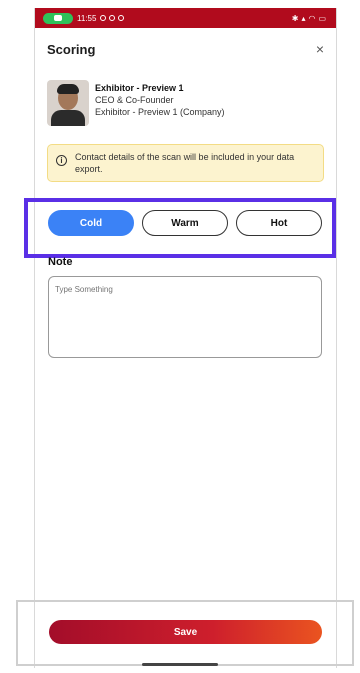 The image size is (360, 673). What do you see at coordinates (60, 262) in the screenshot?
I see `note-label: Note` at bounding box center [60, 262].